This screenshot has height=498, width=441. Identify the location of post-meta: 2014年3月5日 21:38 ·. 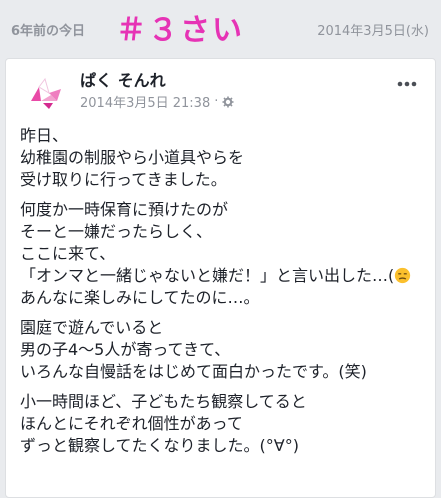
(157, 101).